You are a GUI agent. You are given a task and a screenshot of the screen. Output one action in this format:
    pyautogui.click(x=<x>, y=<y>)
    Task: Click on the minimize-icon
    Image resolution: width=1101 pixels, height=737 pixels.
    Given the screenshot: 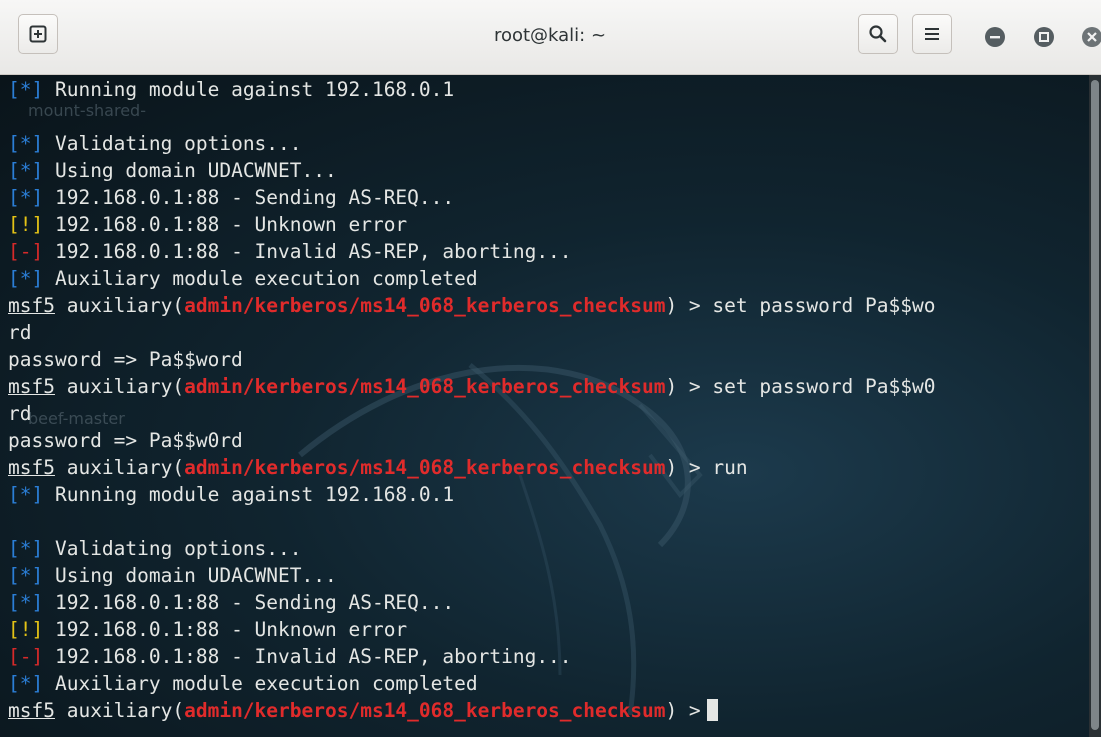 What is the action you would take?
    pyautogui.click(x=995, y=37)
    